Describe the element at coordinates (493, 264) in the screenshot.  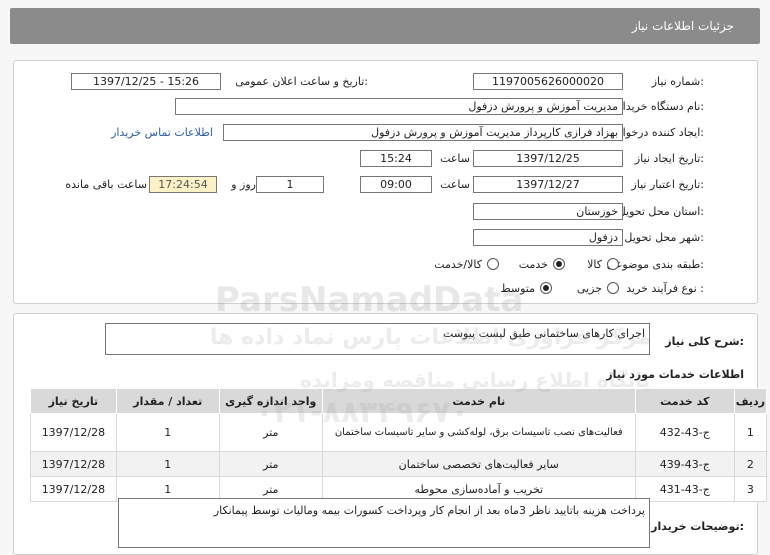
I see `category-goods-service-radio` at that location.